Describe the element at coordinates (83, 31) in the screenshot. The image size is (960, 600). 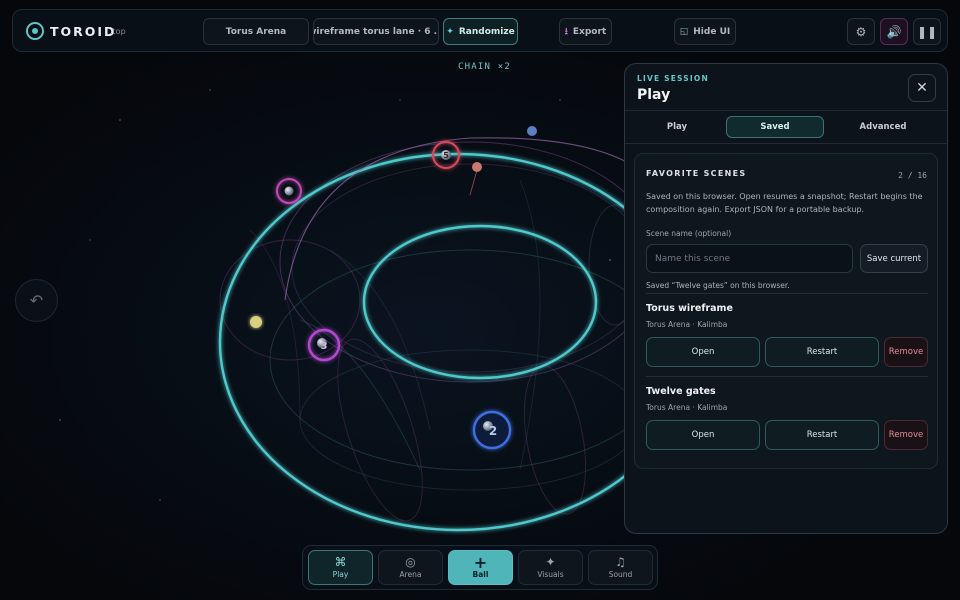
I see `brand-name: TOROID` at that location.